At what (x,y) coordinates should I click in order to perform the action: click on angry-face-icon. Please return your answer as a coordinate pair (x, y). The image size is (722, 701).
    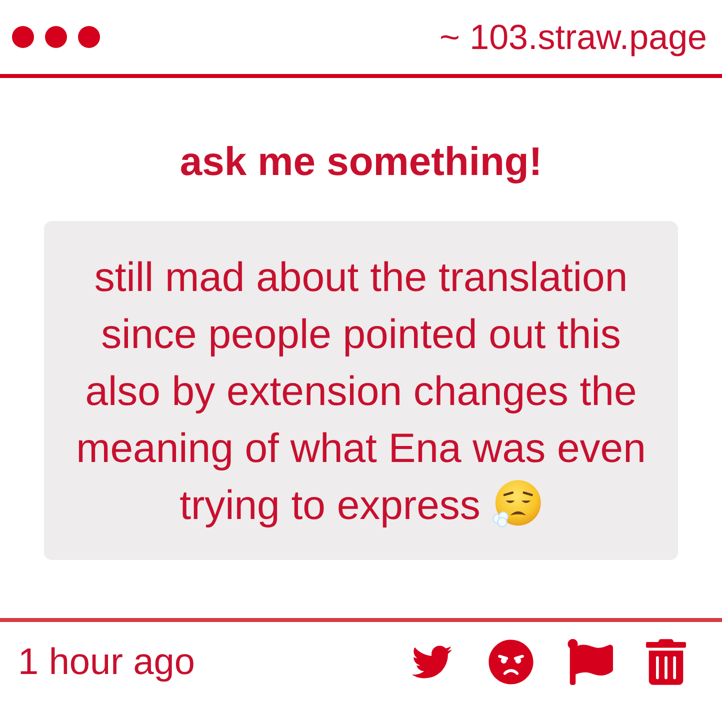
    Looking at the image, I should click on (511, 661).